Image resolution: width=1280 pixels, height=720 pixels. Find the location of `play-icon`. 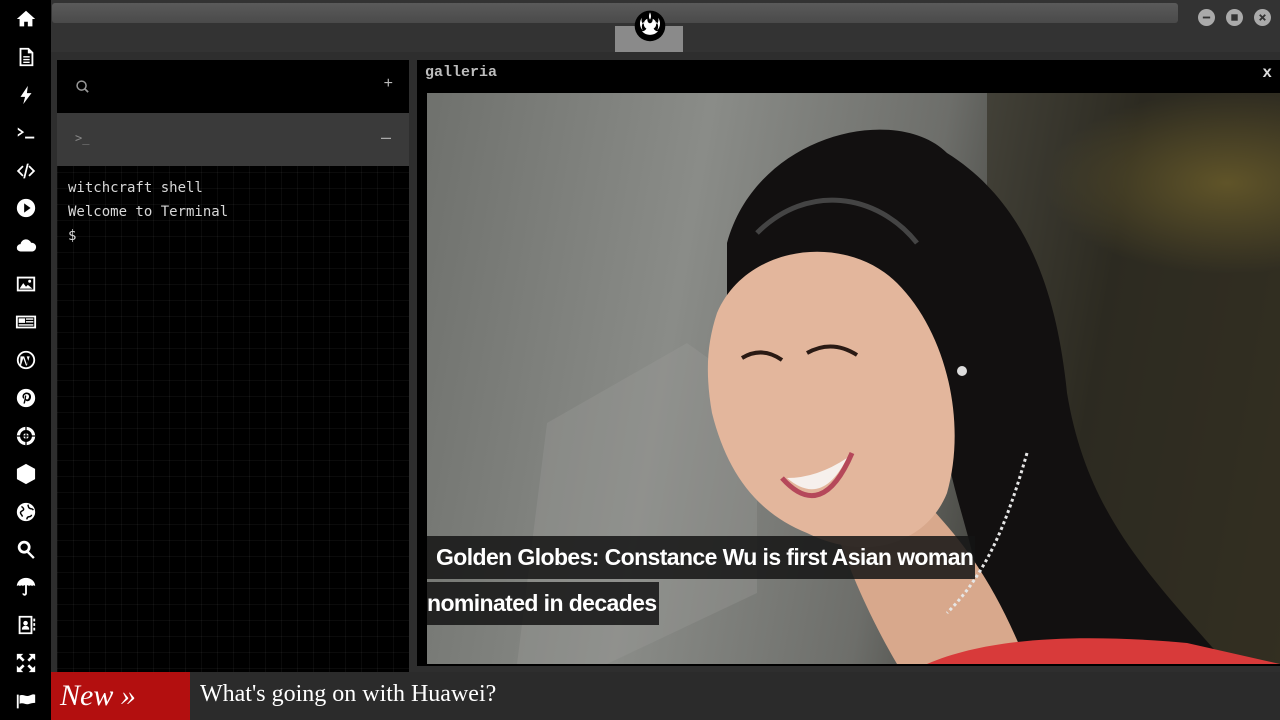

play-icon is located at coordinates (25, 208).